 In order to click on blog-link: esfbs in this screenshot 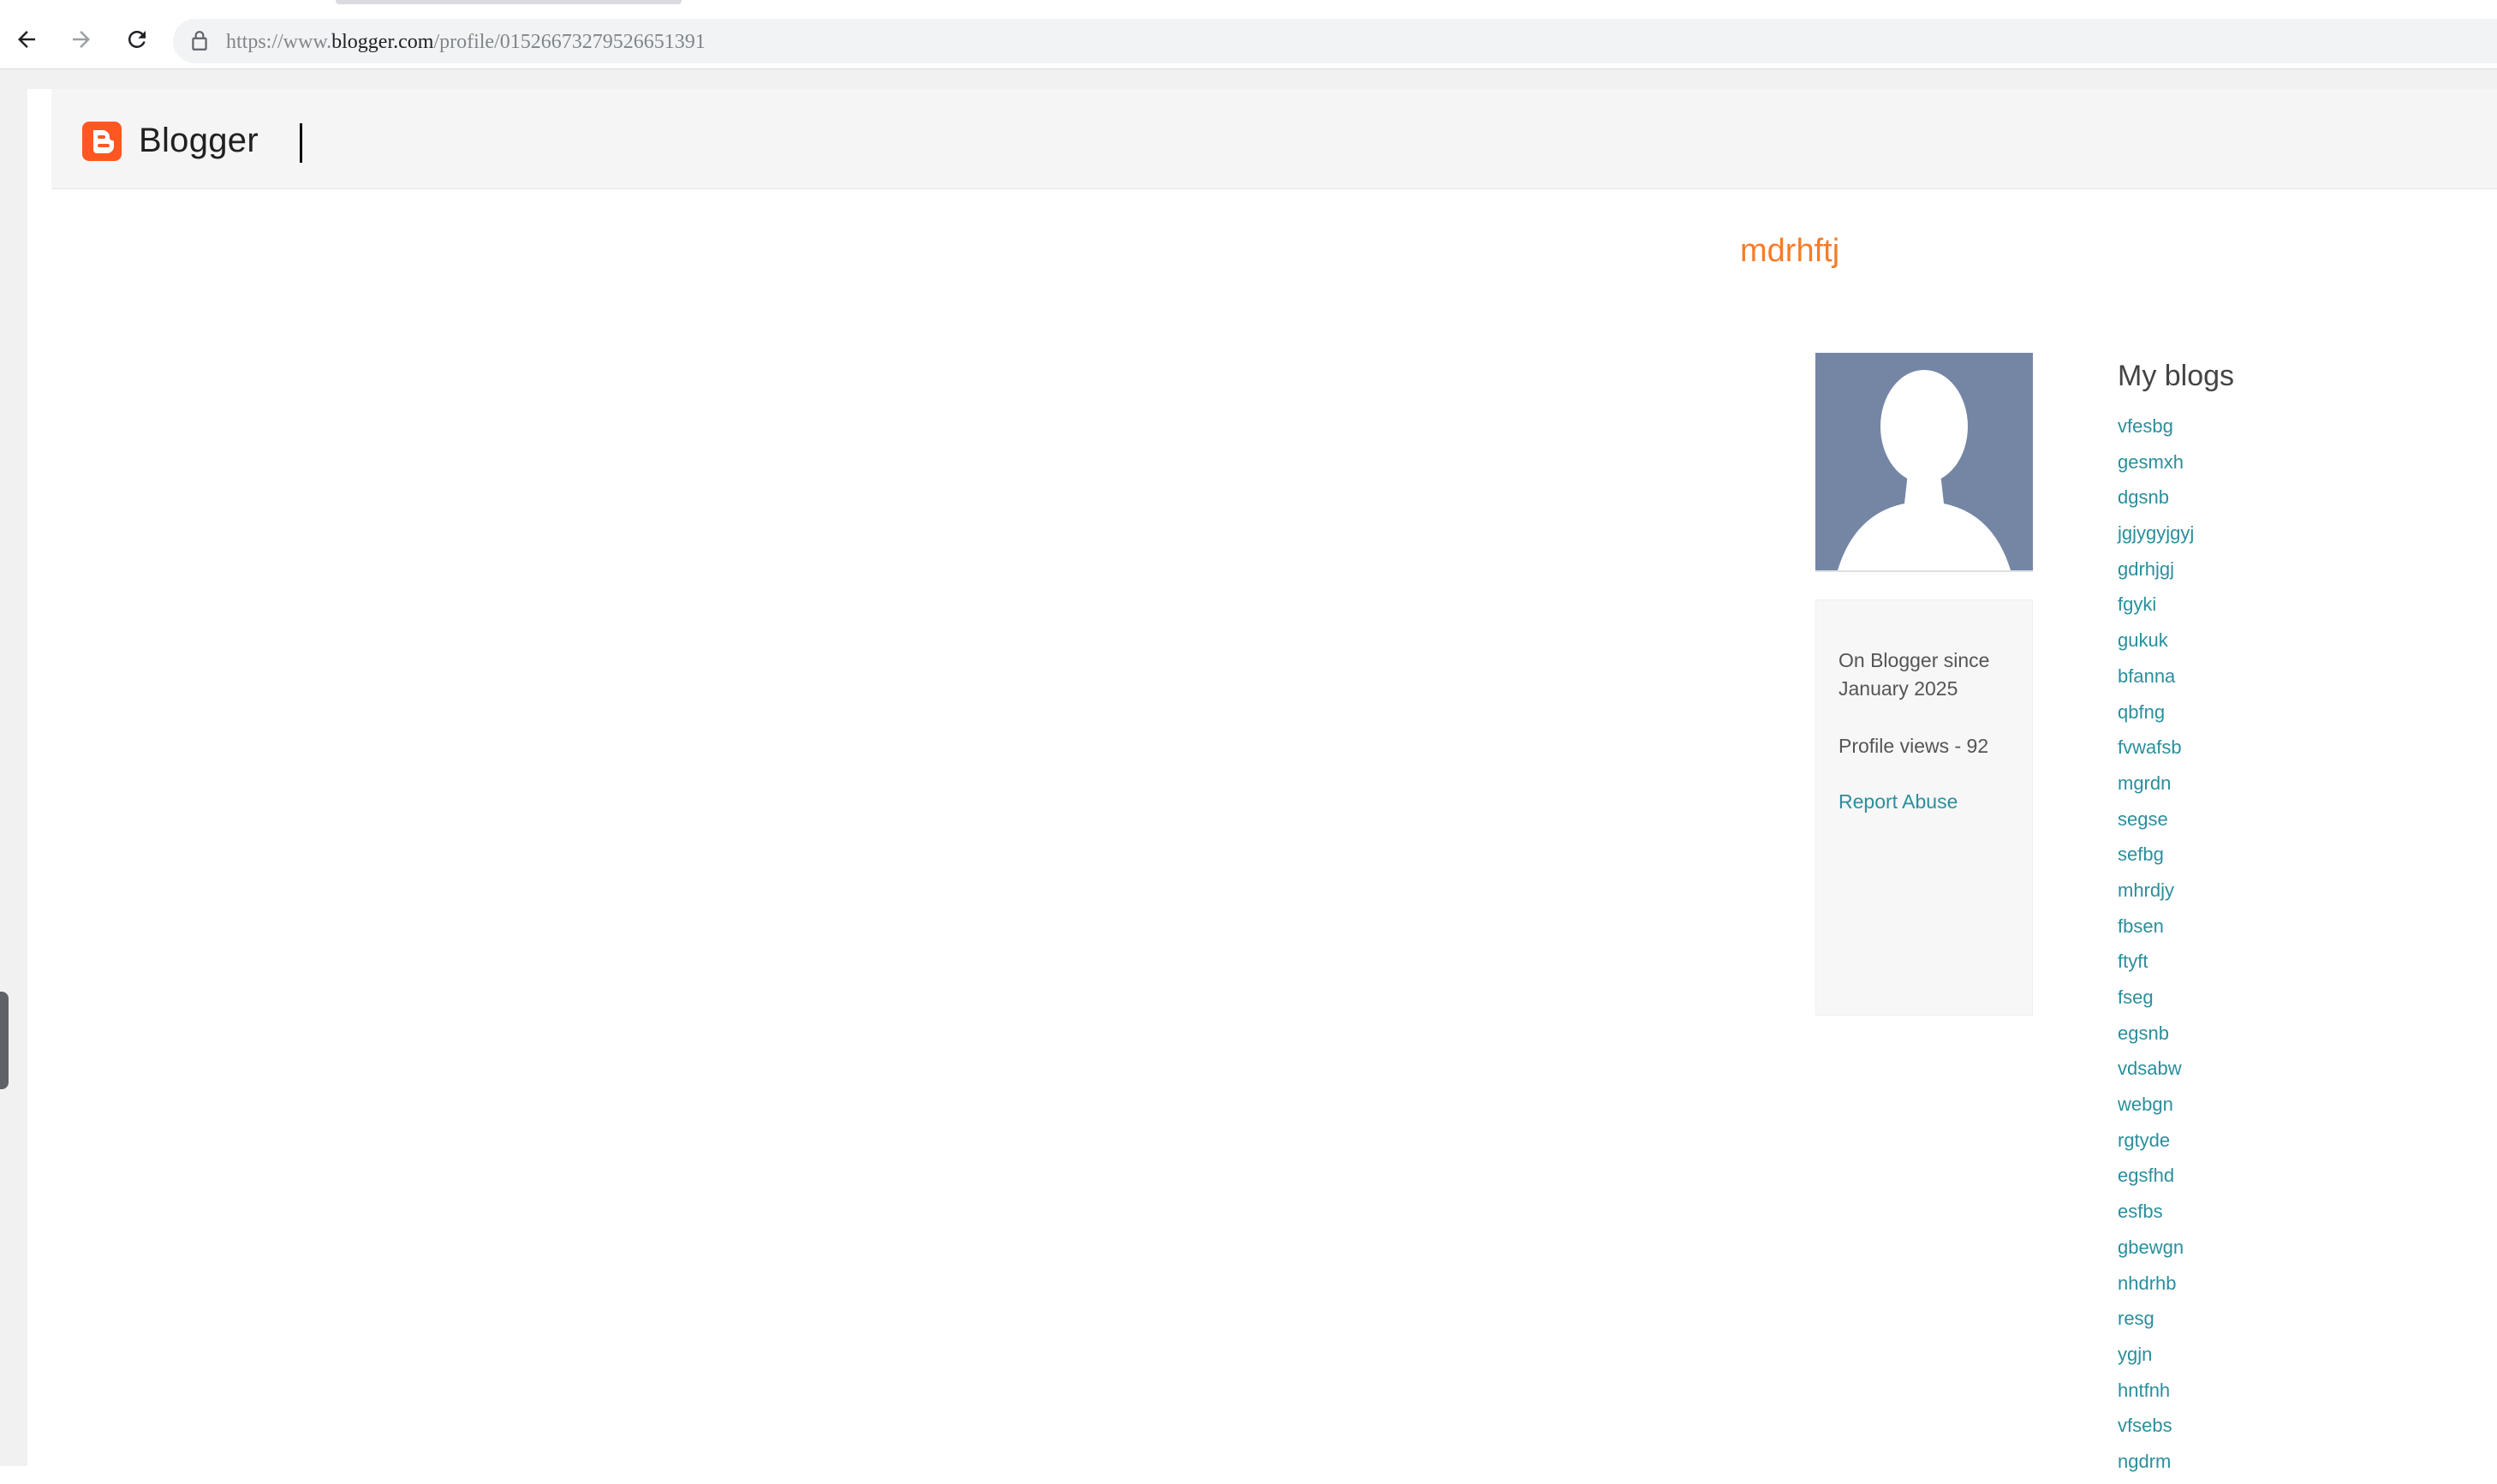, I will do `click(2156, 1216)`.